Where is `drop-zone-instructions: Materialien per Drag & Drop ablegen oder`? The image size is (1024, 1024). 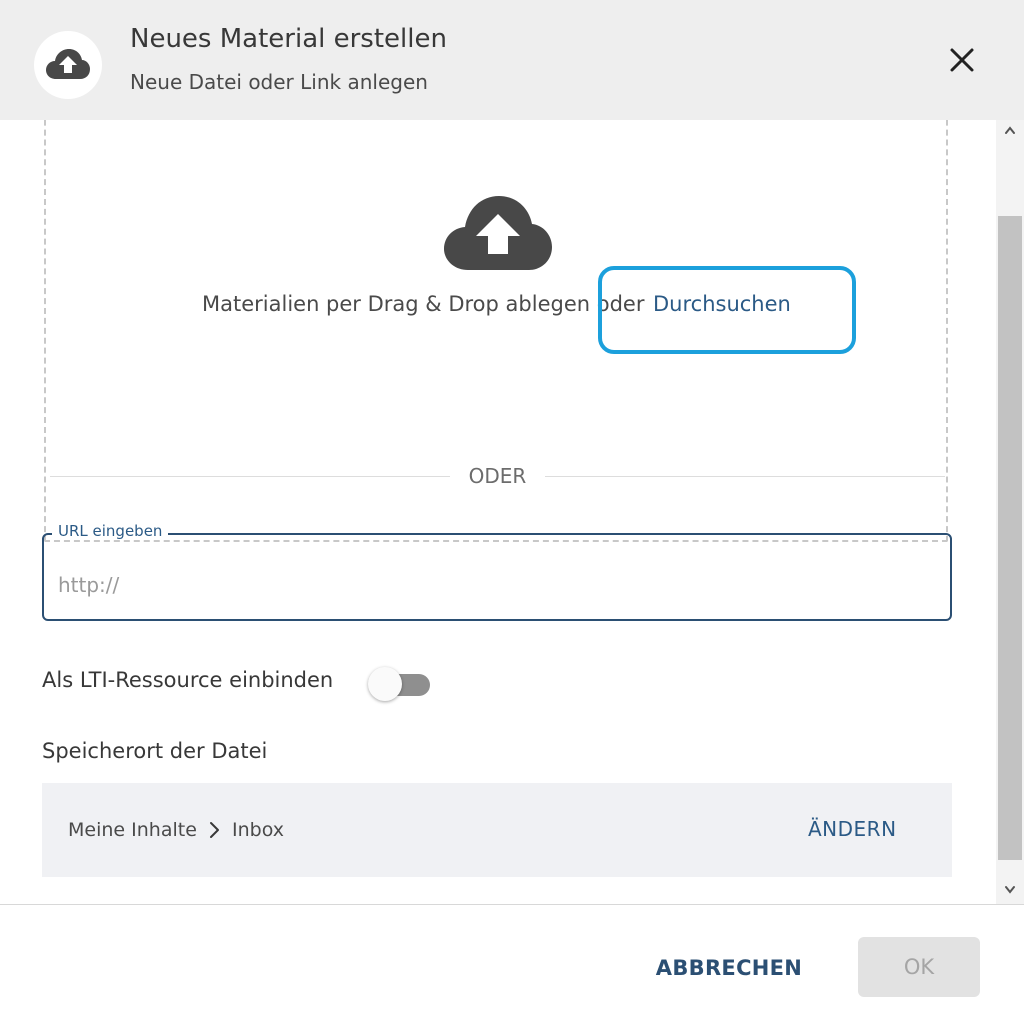 drop-zone-instructions: Materialien per Drag & Drop ablegen oder is located at coordinates (423, 304).